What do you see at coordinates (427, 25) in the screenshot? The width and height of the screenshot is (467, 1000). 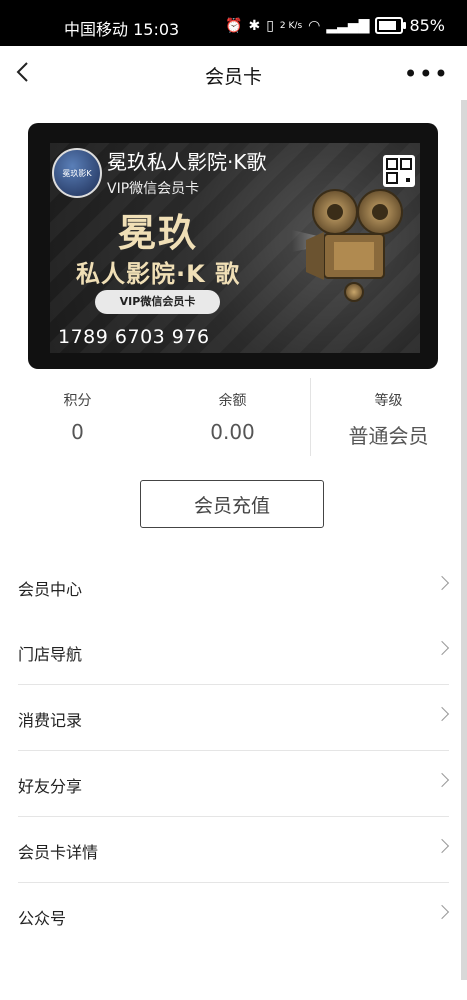 I see `battery-percent: 85%` at bounding box center [427, 25].